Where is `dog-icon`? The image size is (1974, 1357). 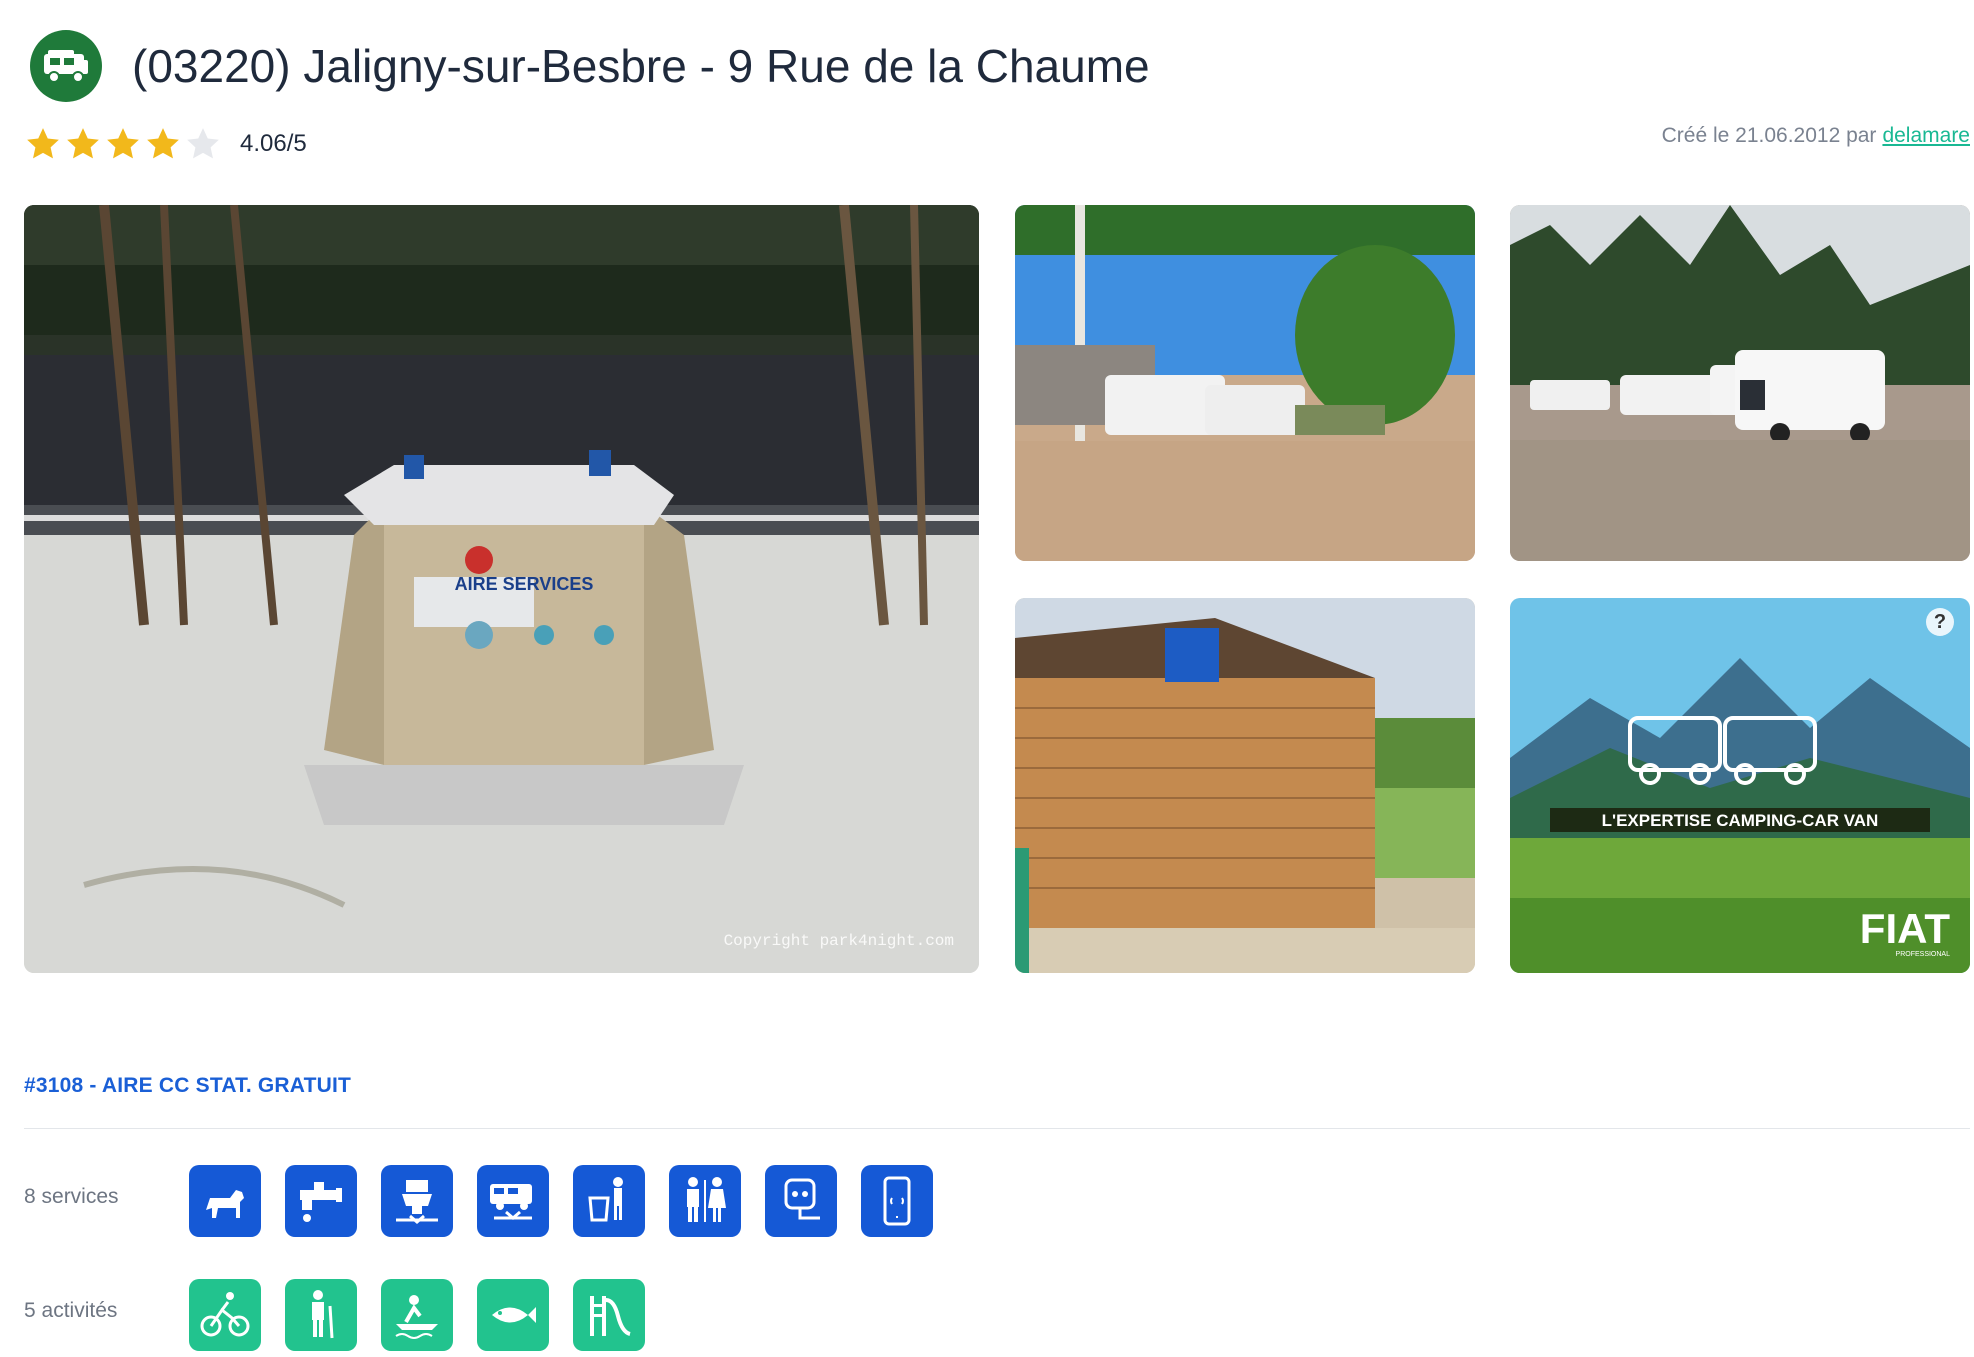
dog-icon is located at coordinates (225, 1201).